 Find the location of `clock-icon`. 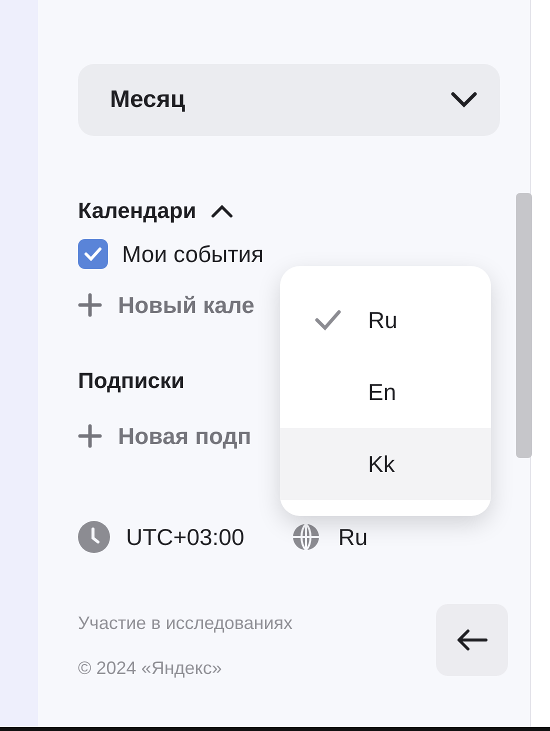

clock-icon is located at coordinates (94, 536).